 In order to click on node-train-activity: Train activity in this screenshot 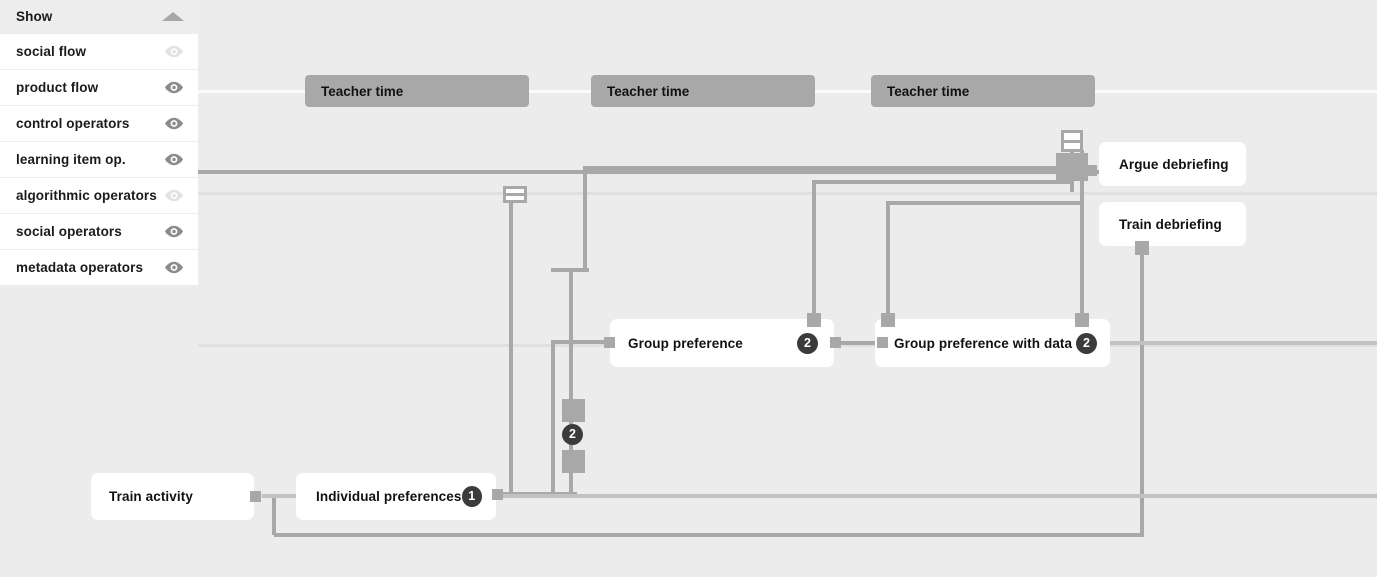, I will do `click(172, 496)`.